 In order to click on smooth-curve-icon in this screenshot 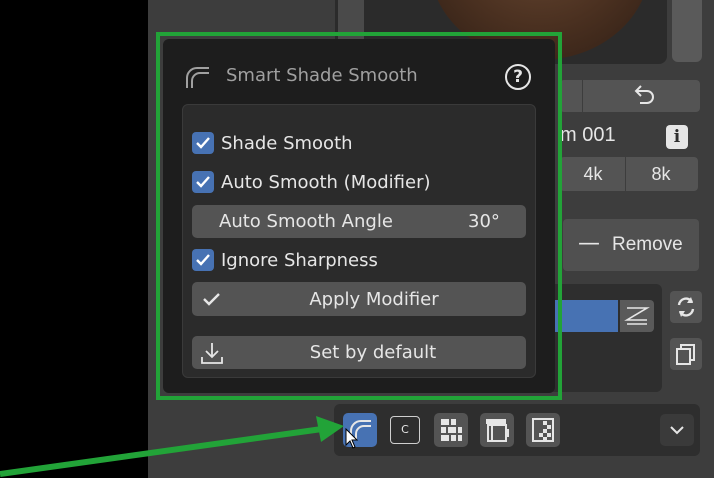, I will do `click(198, 77)`.